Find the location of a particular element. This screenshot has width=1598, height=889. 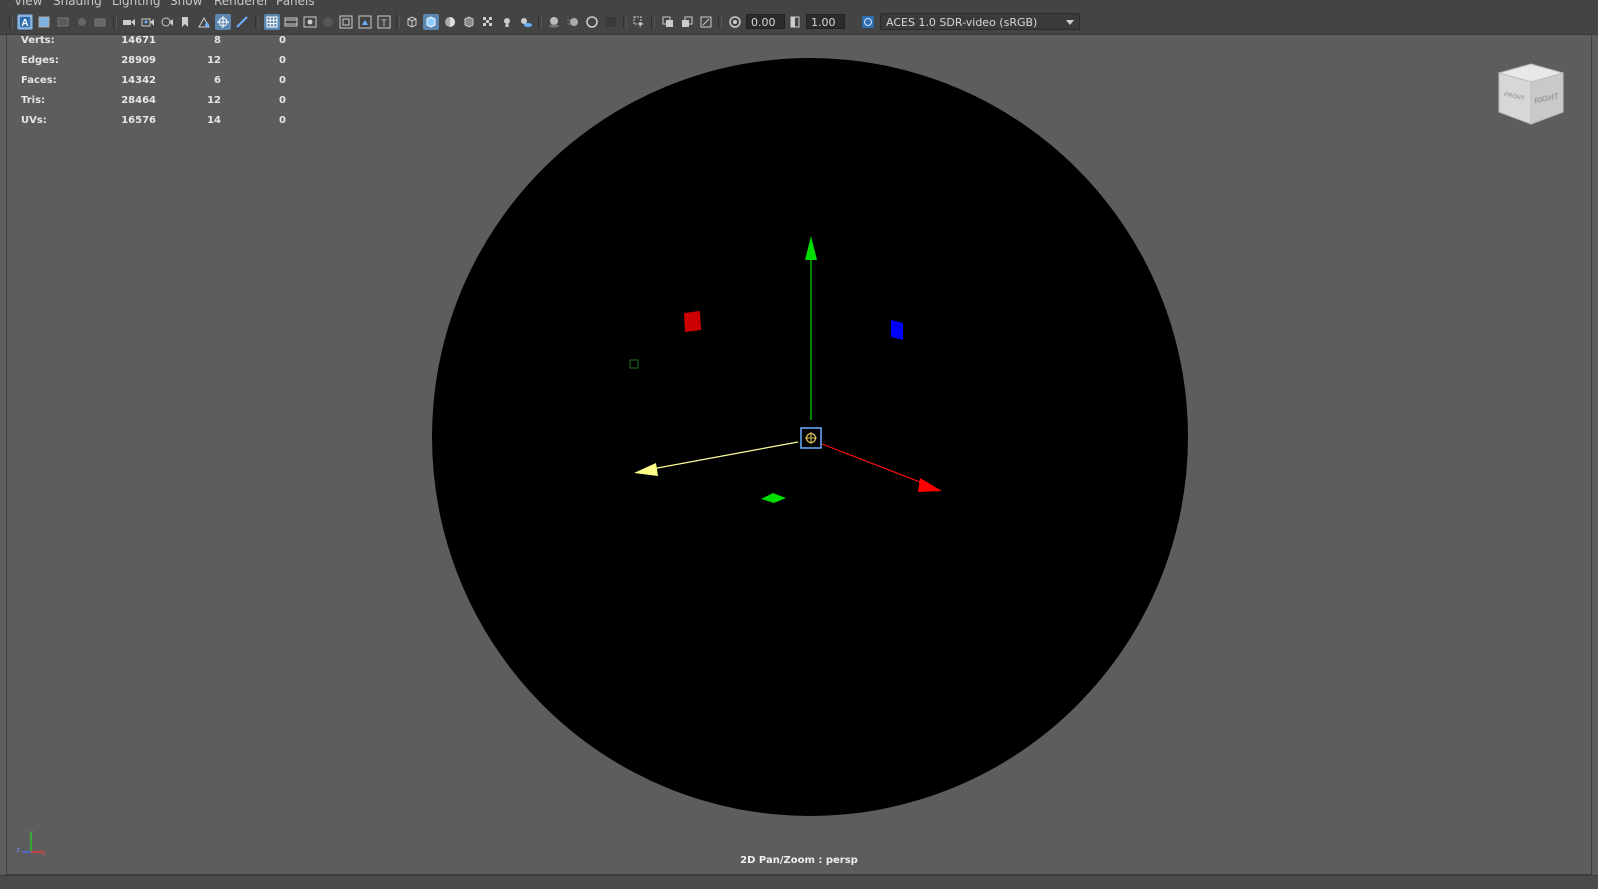

move-manip-yz-plane-handle is located at coordinates (692, 321).